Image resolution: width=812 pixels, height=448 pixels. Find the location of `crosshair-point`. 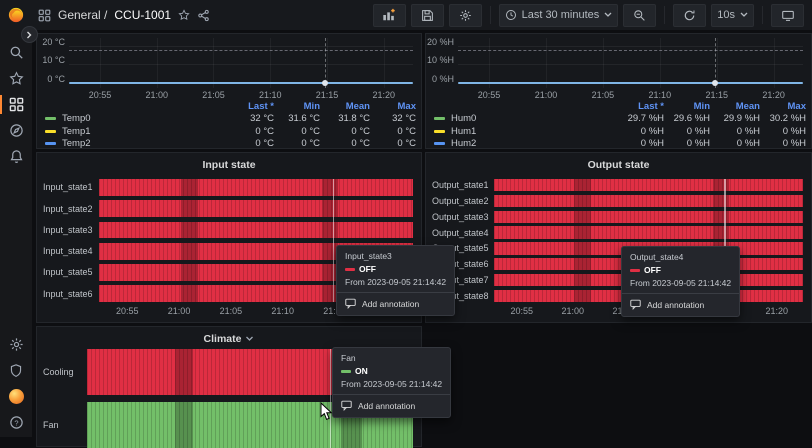

crosshair-point is located at coordinates (325, 83).